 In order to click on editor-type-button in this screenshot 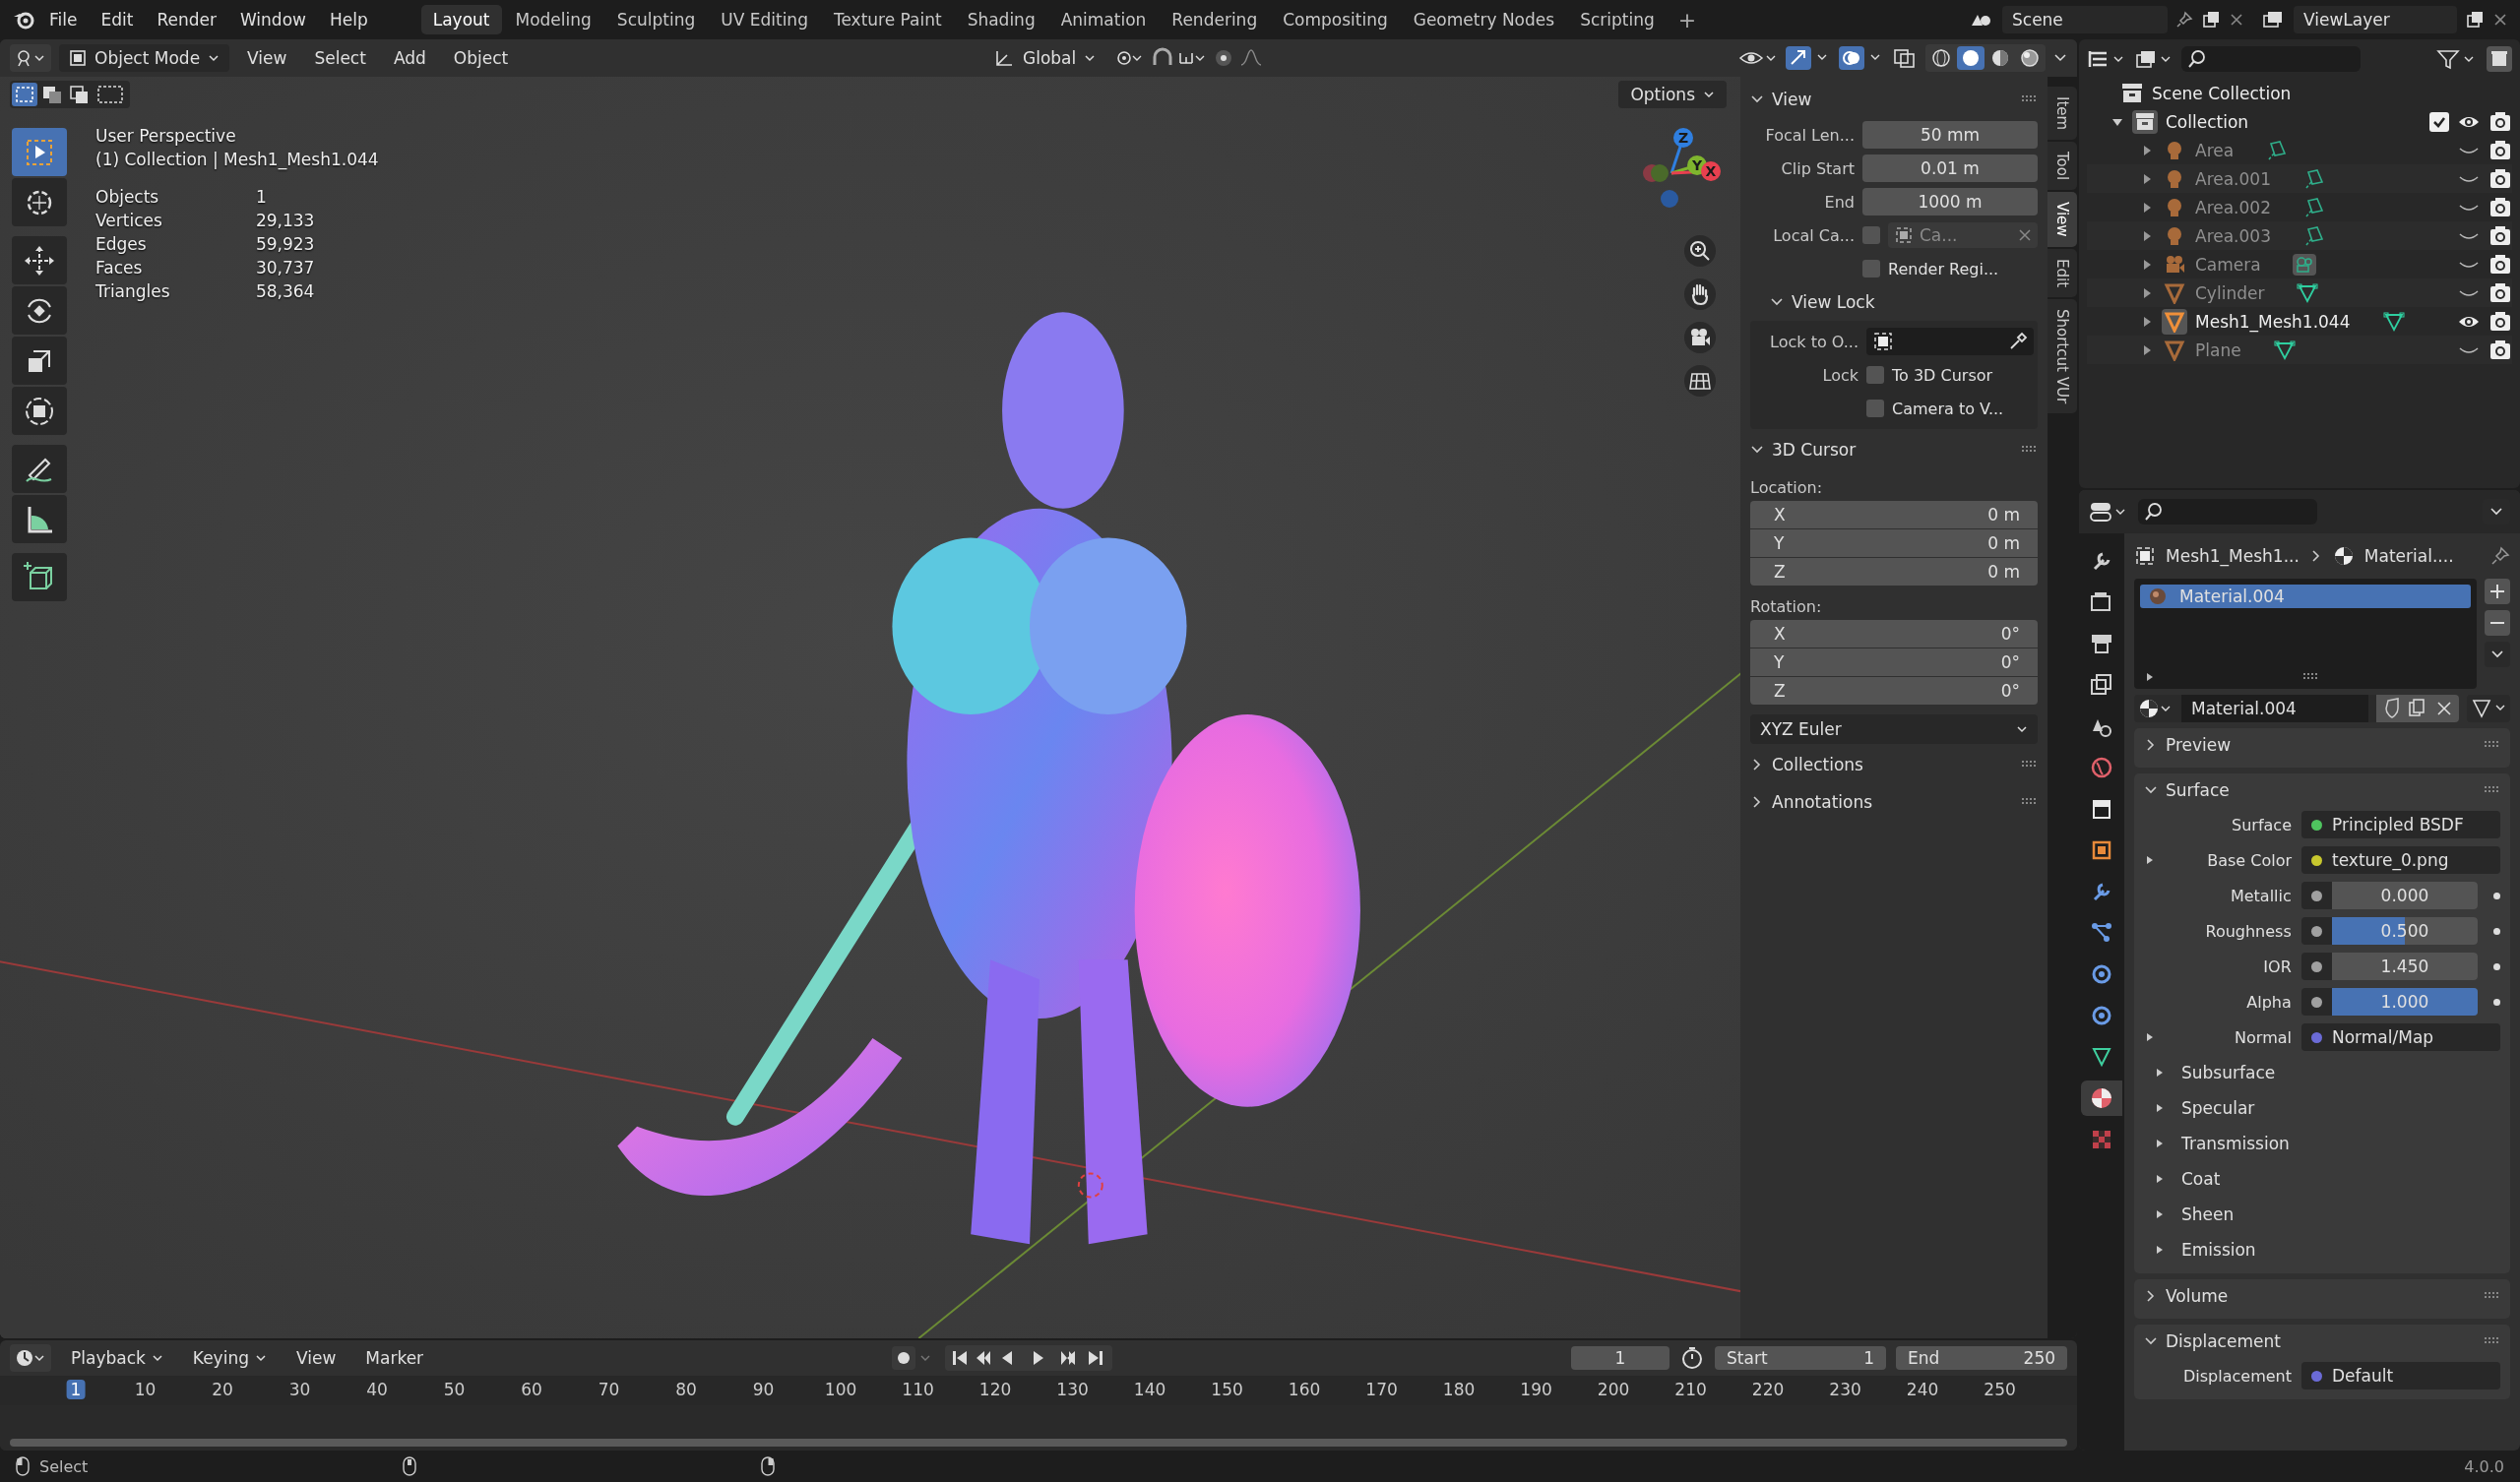, I will do `click(30, 1358)`.